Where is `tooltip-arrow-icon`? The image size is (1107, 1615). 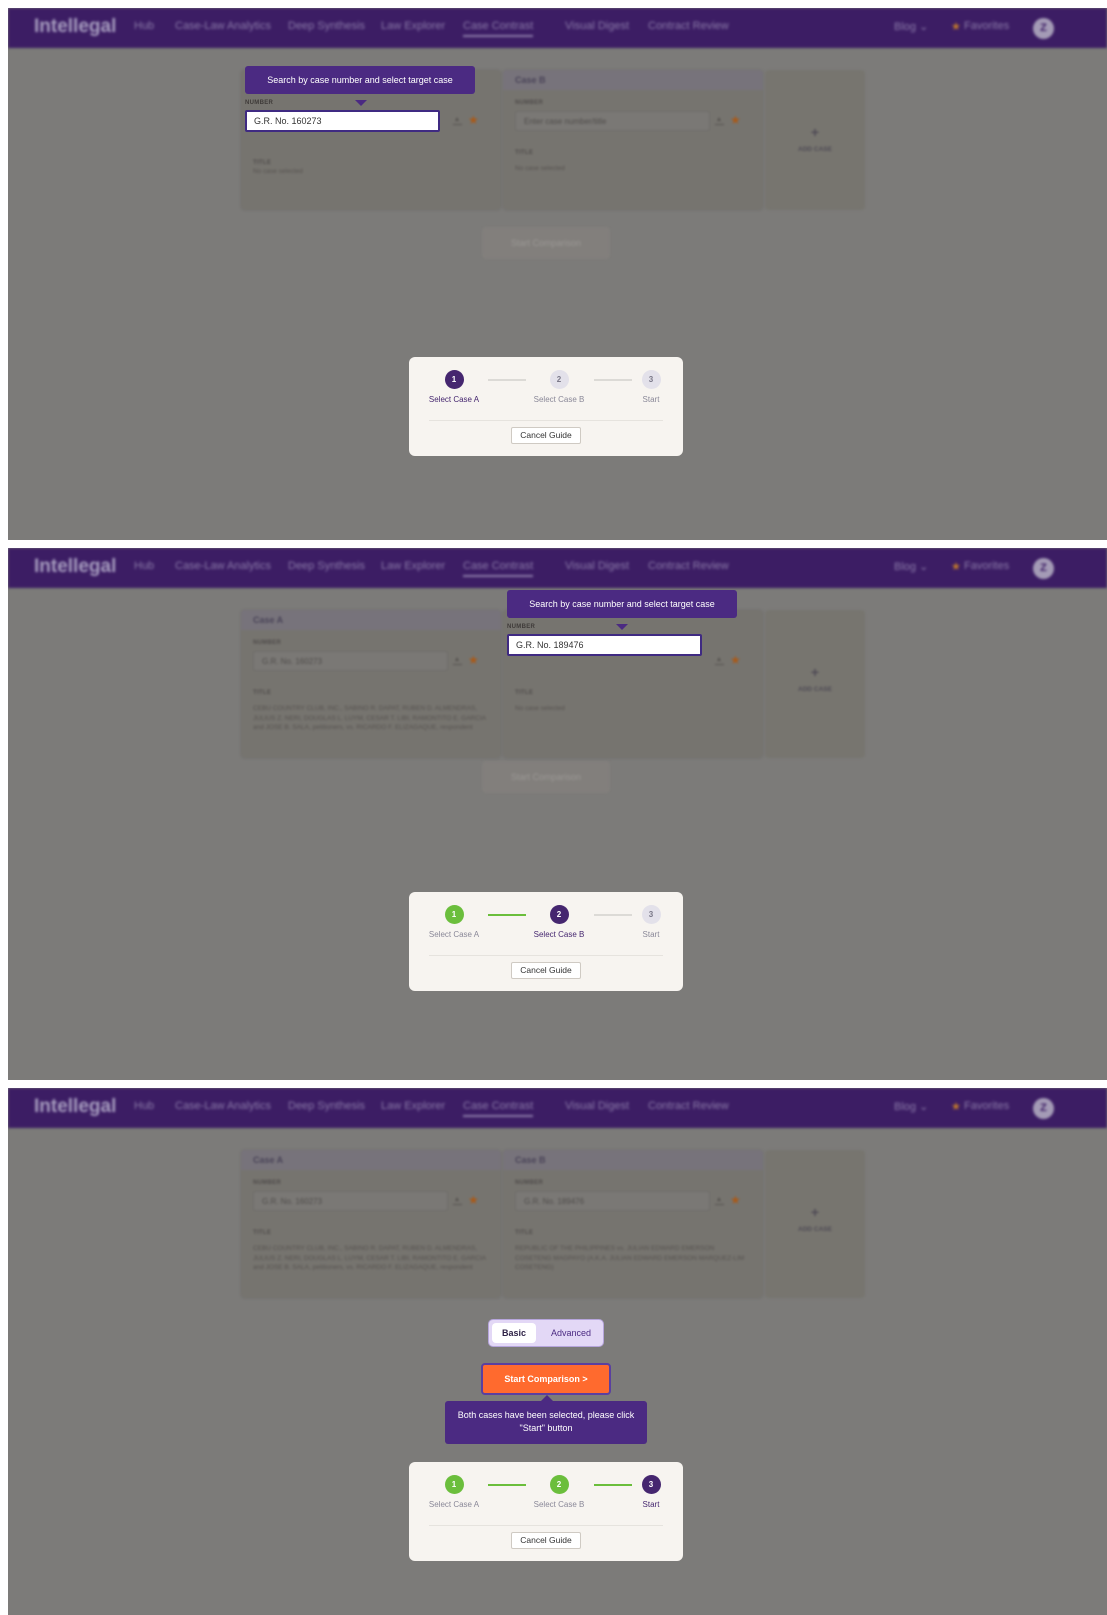
tooltip-arrow-icon is located at coordinates (622, 627).